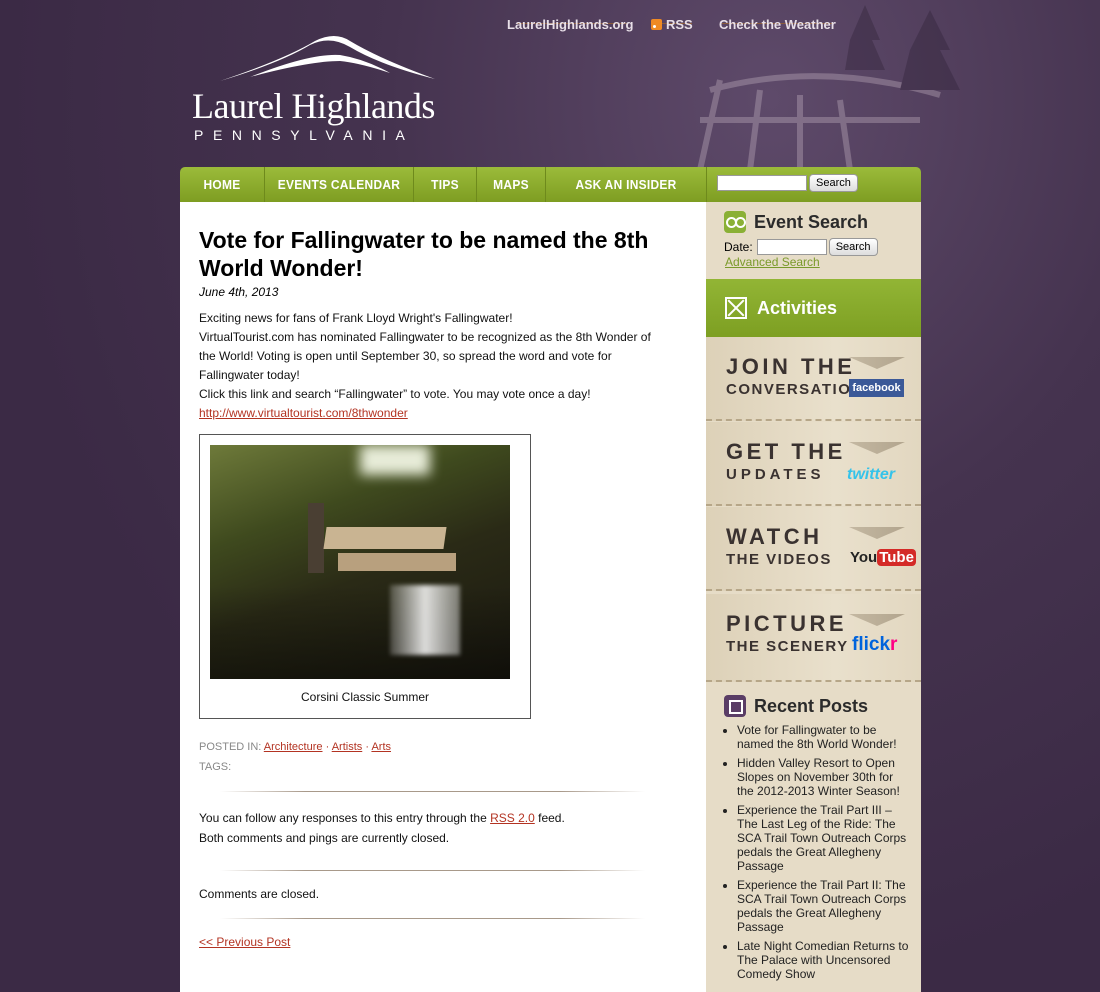  Describe the element at coordinates (570, 24) in the screenshot. I see `laurelhighlands-org-link: LaurelHighlands.org` at that location.